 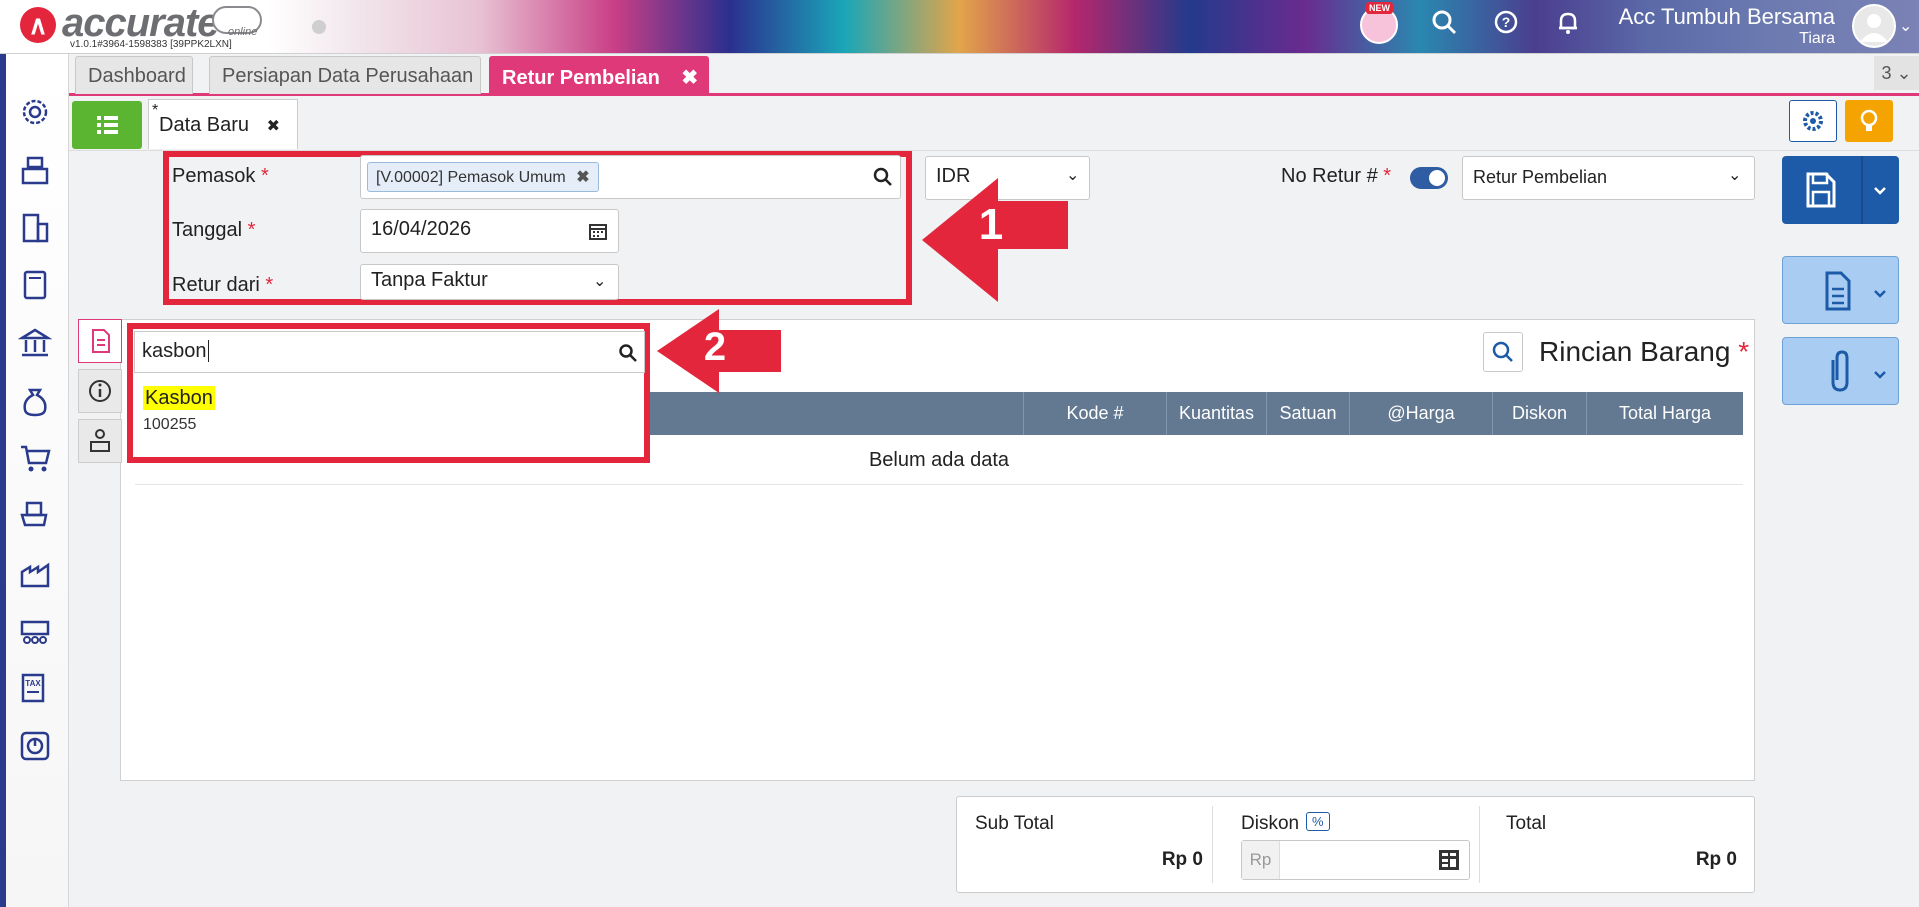 What do you see at coordinates (170, 424) in the screenshot?
I see `result-code: 100255` at bounding box center [170, 424].